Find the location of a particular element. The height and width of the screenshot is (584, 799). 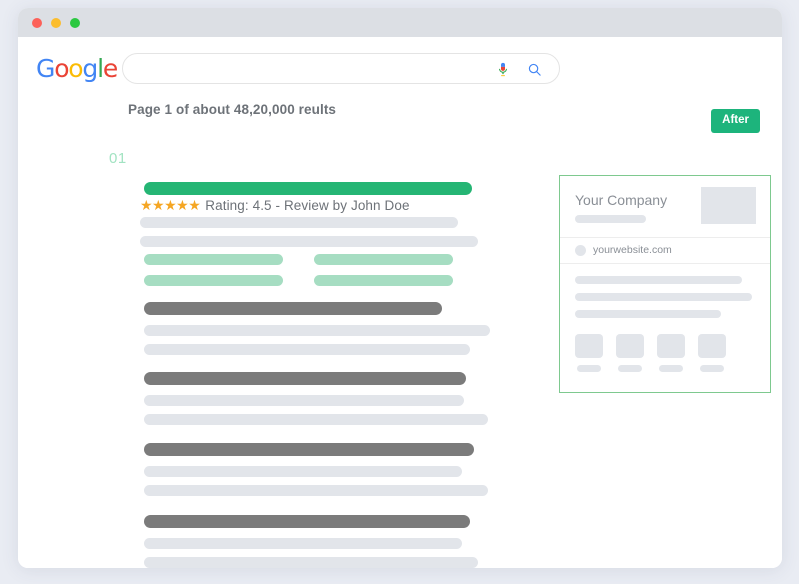

highlighted-result-title-bar is located at coordinates (308, 188).